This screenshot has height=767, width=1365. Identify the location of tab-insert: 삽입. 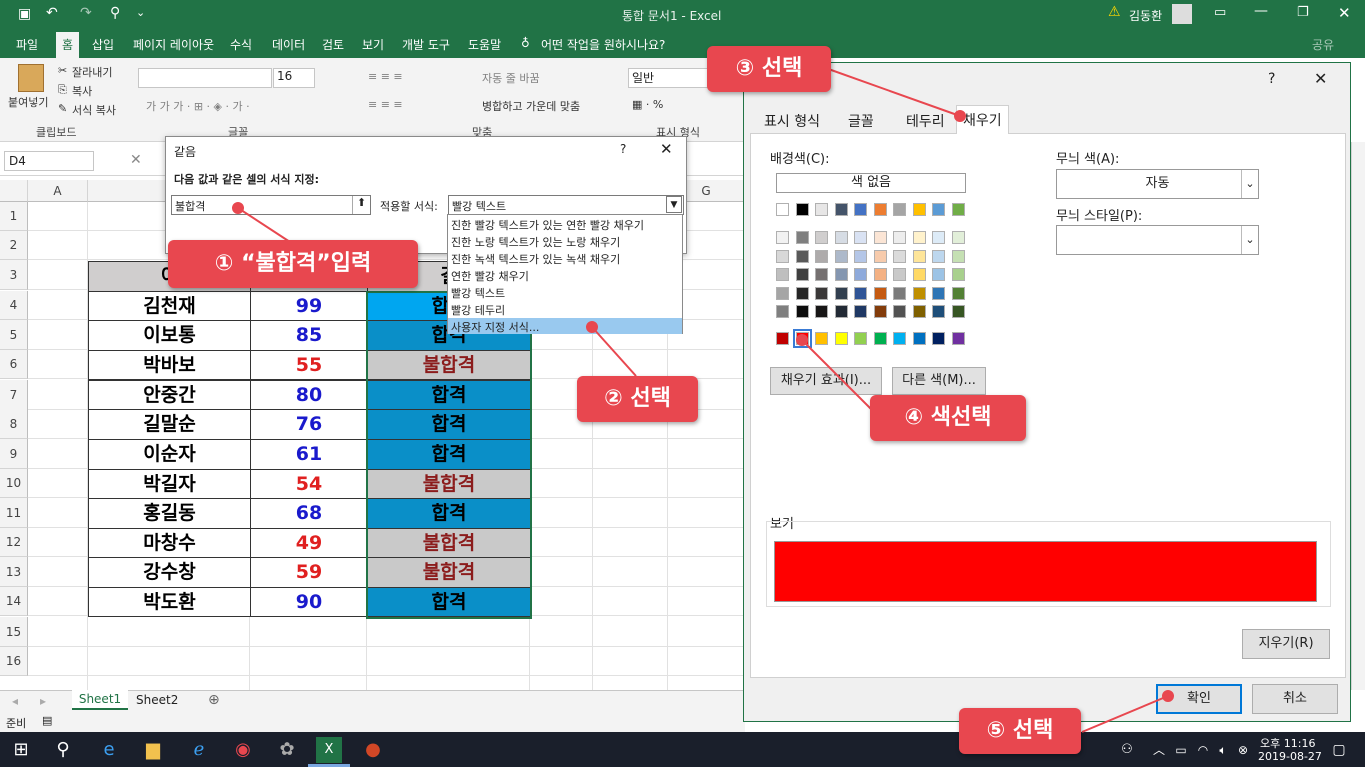
(103, 44).